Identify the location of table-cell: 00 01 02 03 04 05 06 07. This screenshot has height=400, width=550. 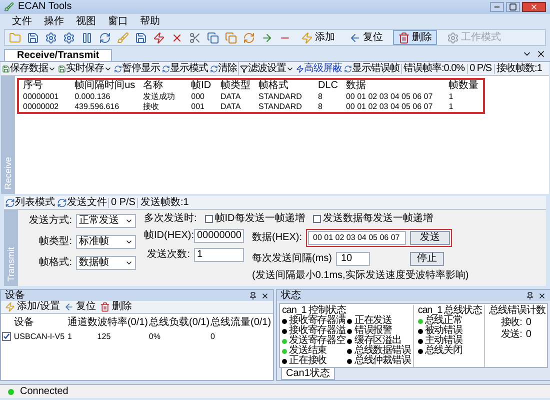
(393, 107).